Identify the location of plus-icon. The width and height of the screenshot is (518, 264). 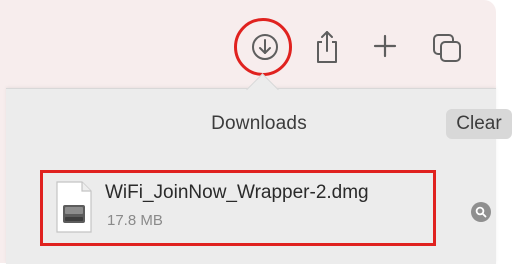
(385, 46).